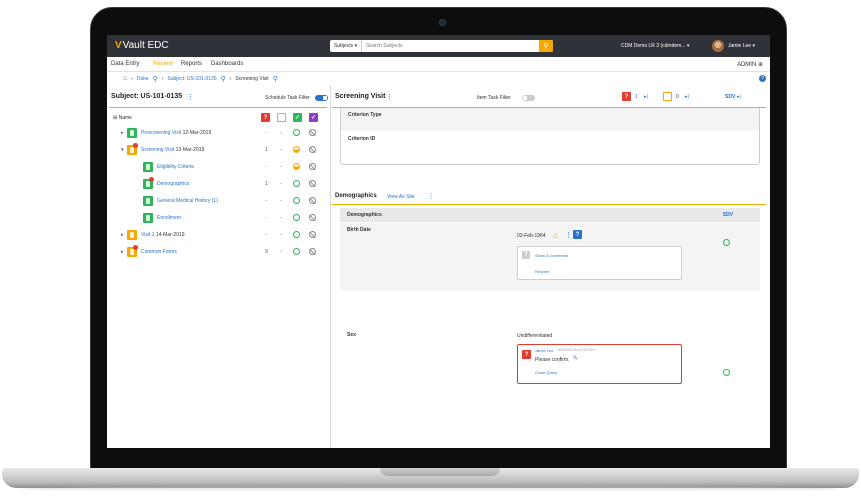 This screenshot has height=502, width=861. I want to click on home-icon: ⌂, so click(125, 78).